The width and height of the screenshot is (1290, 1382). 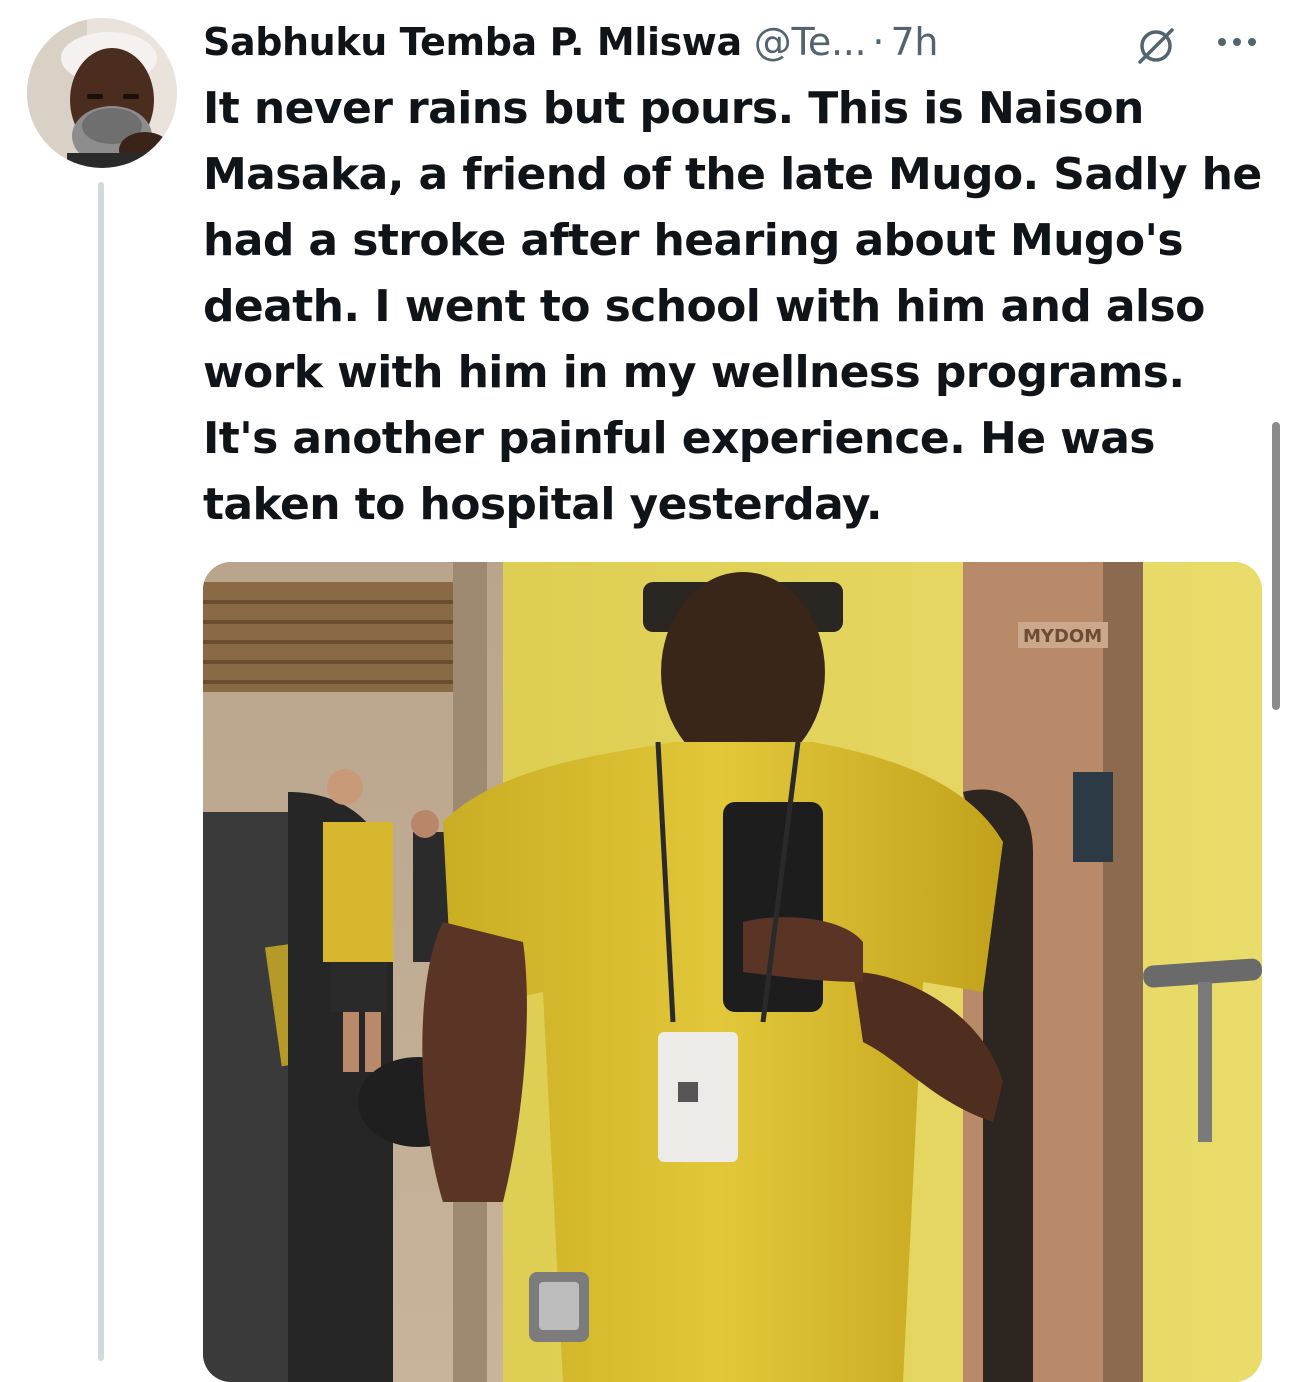 What do you see at coordinates (1062, 636) in the screenshot?
I see `gym-sign-text: MYDOM` at bounding box center [1062, 636].